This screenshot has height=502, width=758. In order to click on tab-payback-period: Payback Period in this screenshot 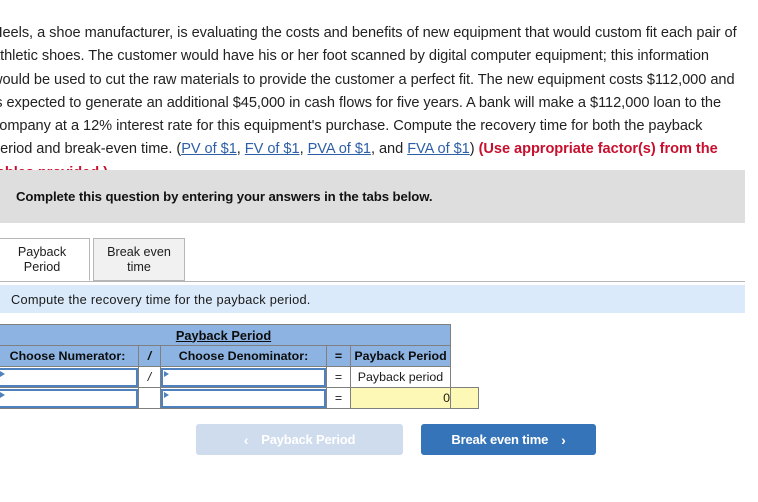, I will do `click(45, 259)`.